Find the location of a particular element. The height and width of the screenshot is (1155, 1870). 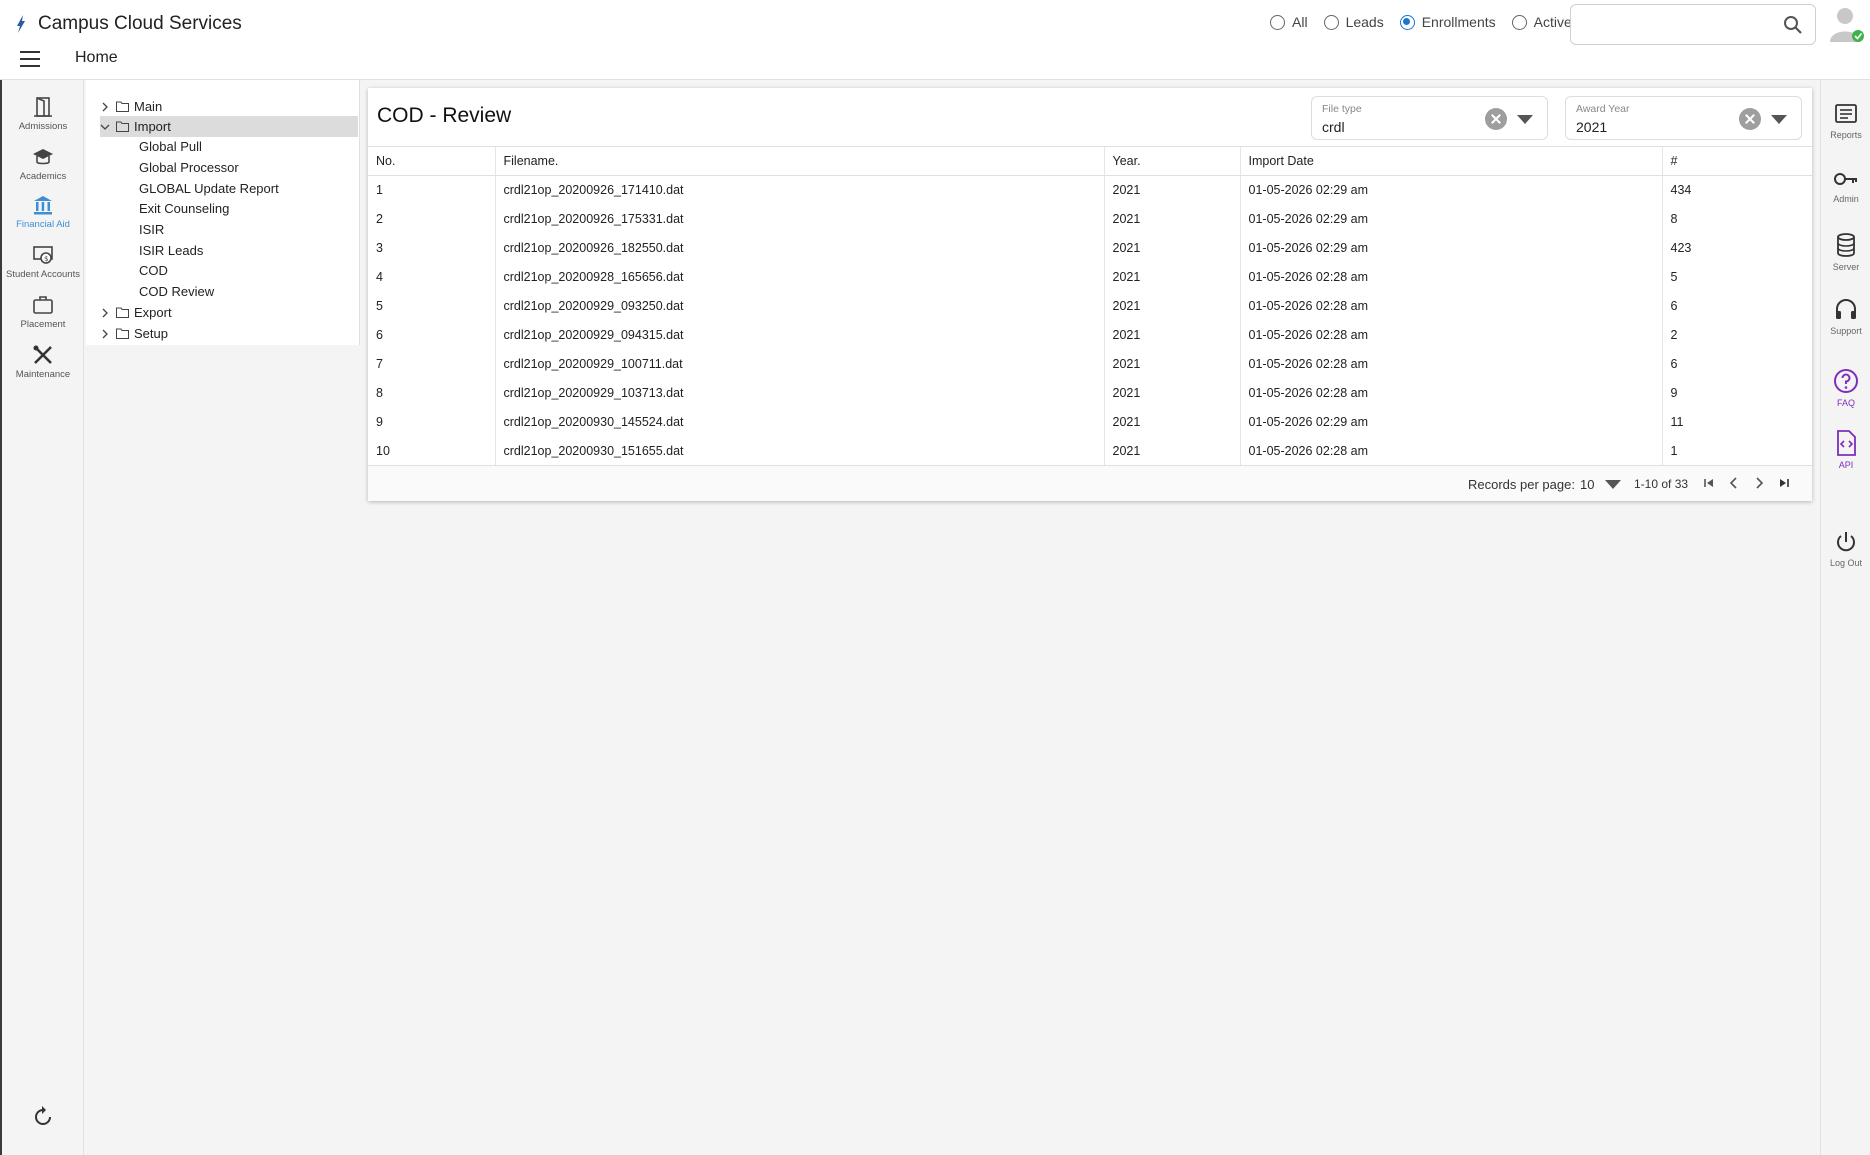

menu-icon is located at coordinates (30, 59).